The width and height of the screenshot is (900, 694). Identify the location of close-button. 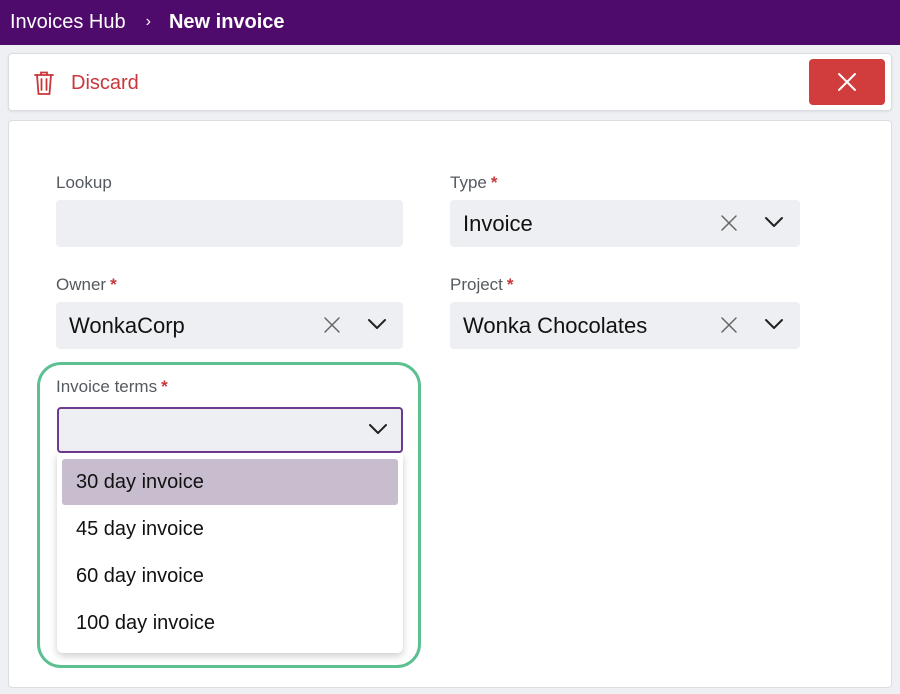
(847, 82).